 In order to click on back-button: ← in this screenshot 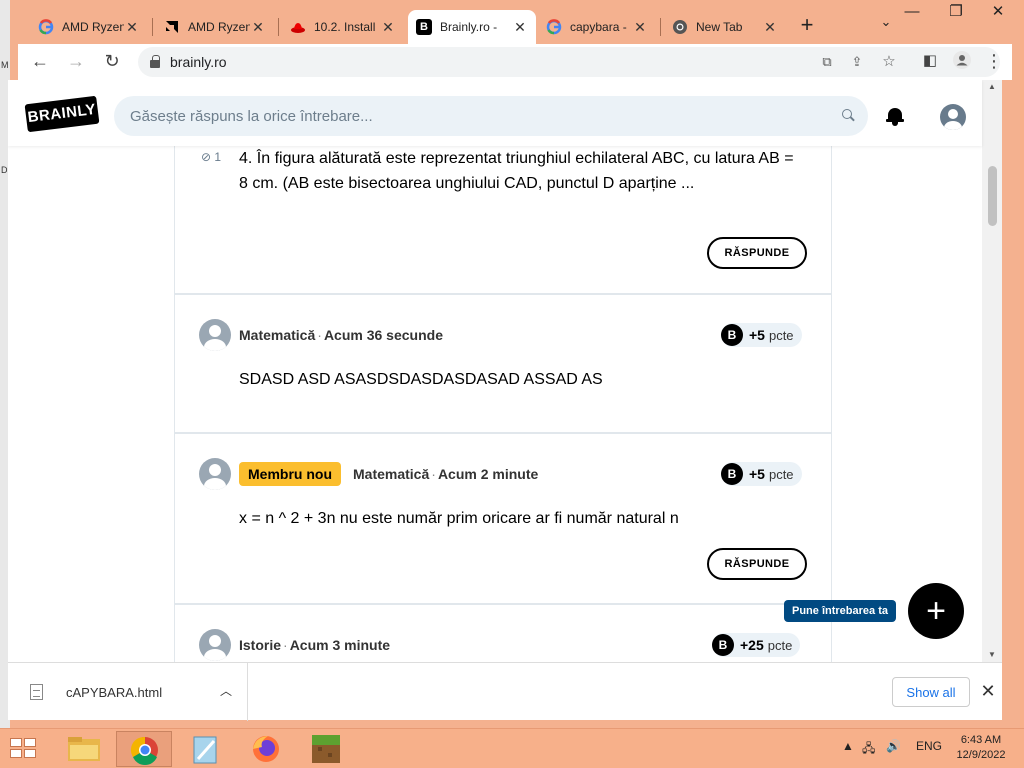, I will do `click(40, 62)`.